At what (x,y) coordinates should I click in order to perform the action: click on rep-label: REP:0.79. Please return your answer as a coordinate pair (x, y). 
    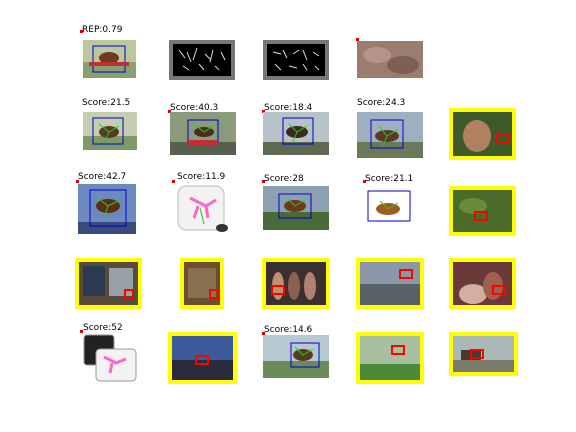
    Looking at the image, I should click on (102, 30).